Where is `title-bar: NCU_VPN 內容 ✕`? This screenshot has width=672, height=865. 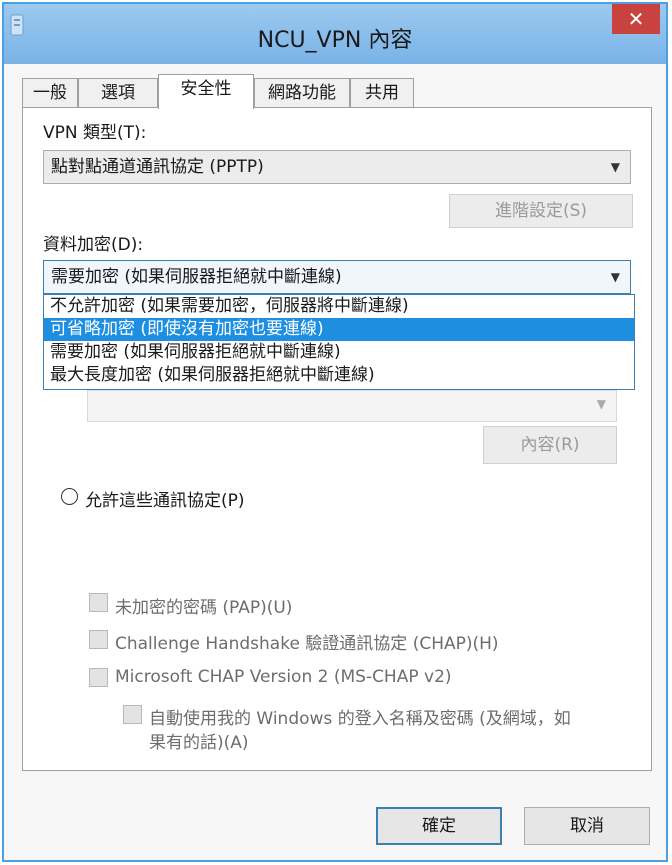 title-bar: NCU_VPN 內容 ✕ is located at coordinates (335, 34).